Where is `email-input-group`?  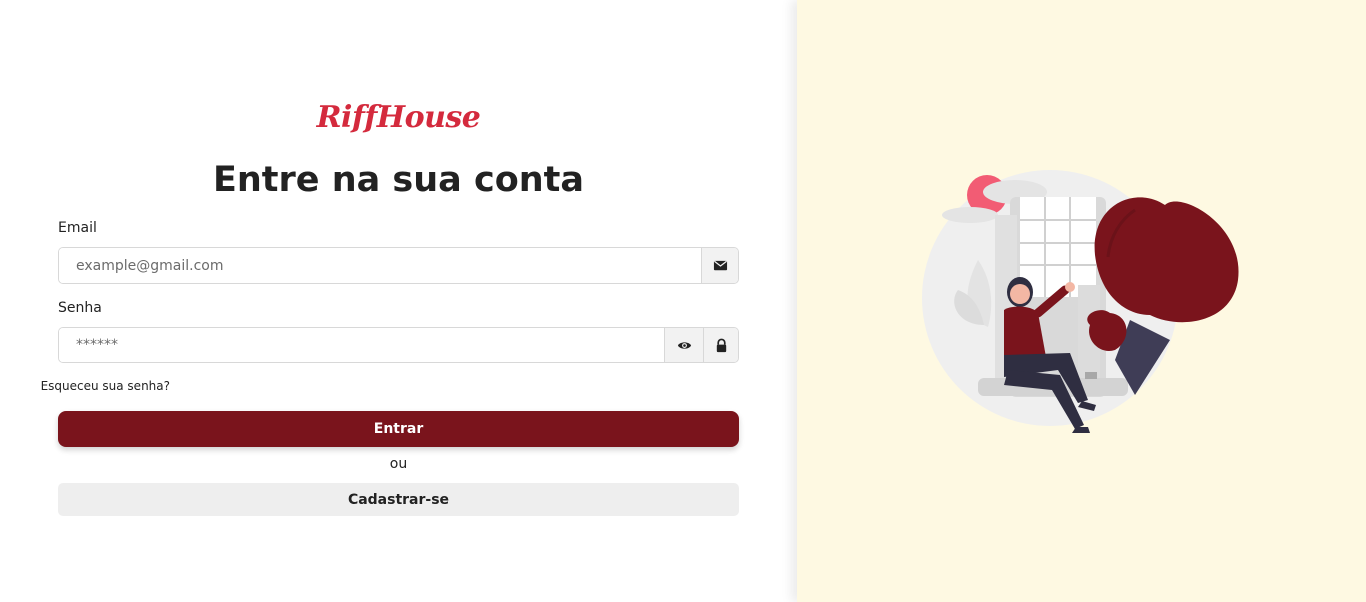 email-input-group is located at coordinates (398, 265).